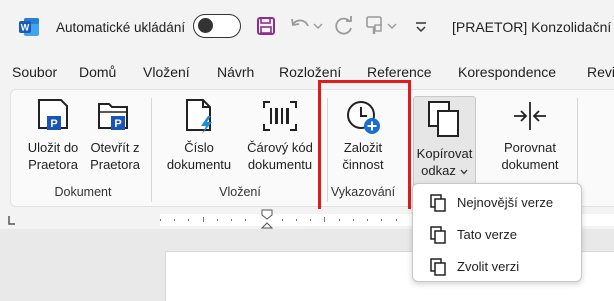 The height and width of the screenshot is (301, 614). I want to click on tab-rozlozeni: Rozložení, so click(310, 72).